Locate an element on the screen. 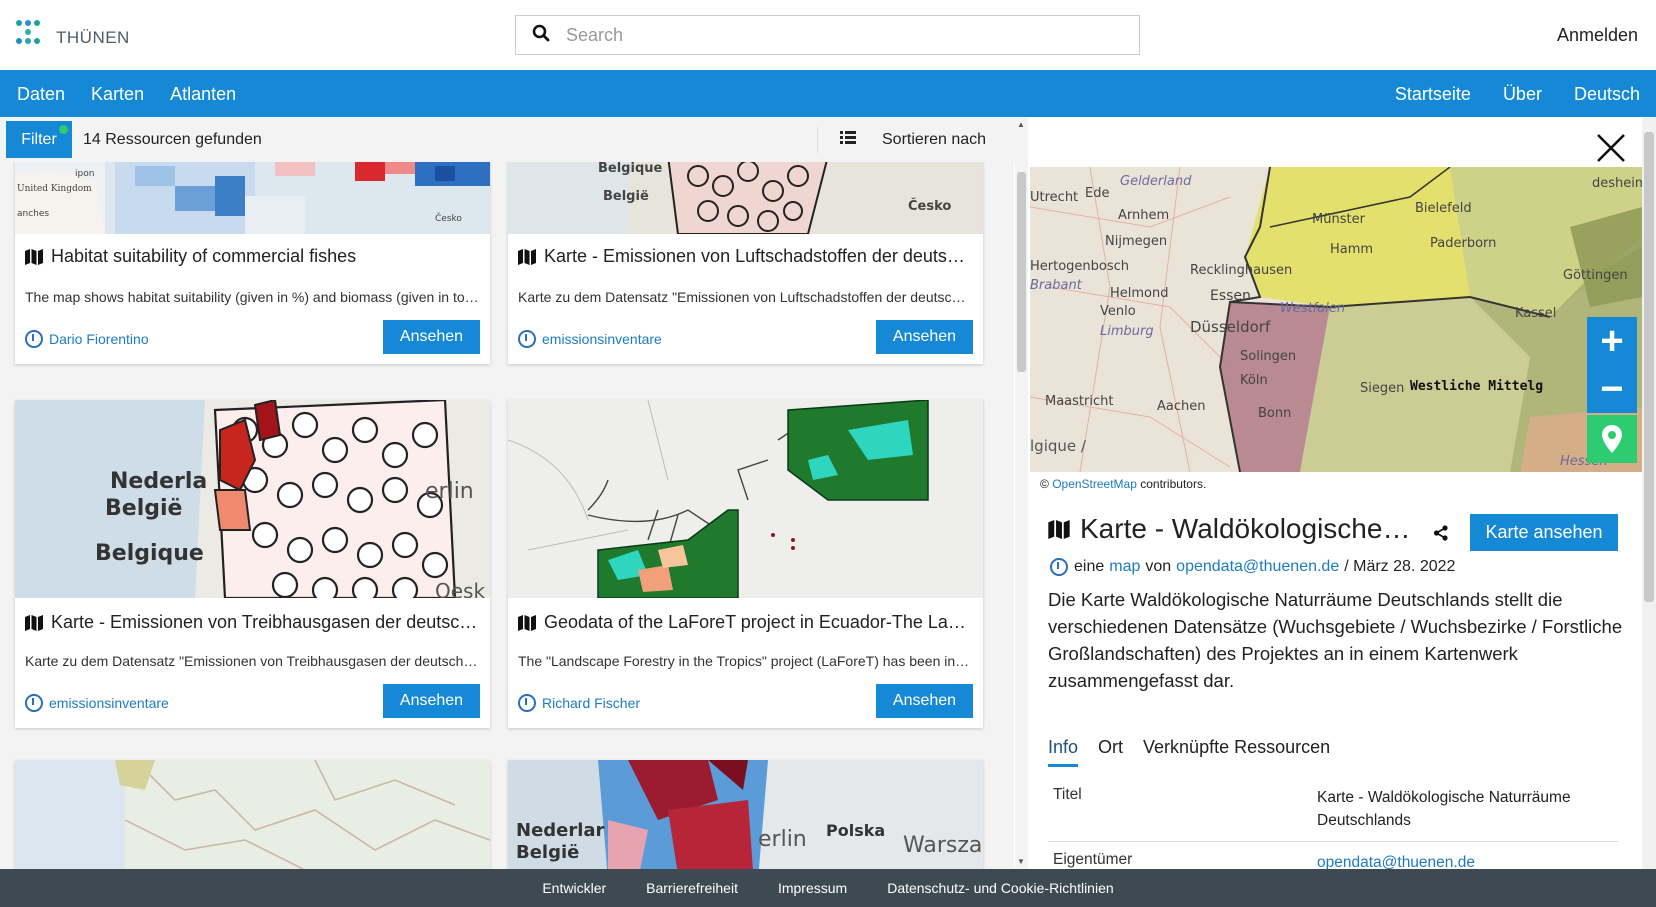 The image size is (1656, 907). map-label: anches is located at coordinates (33, 214).